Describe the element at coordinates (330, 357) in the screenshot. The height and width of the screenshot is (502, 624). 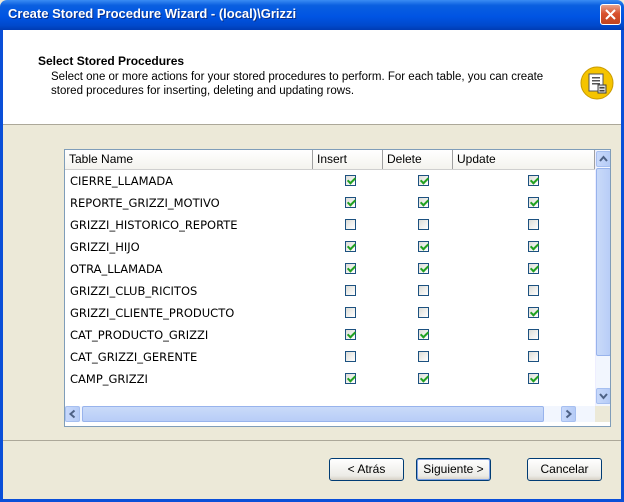
I see `table-row: CAT_GRIZZI_GERENTE` at that location.